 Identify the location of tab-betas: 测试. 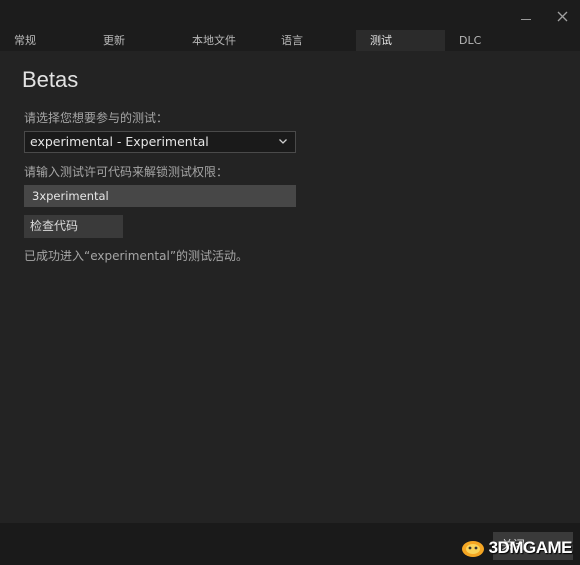
(400, 40).